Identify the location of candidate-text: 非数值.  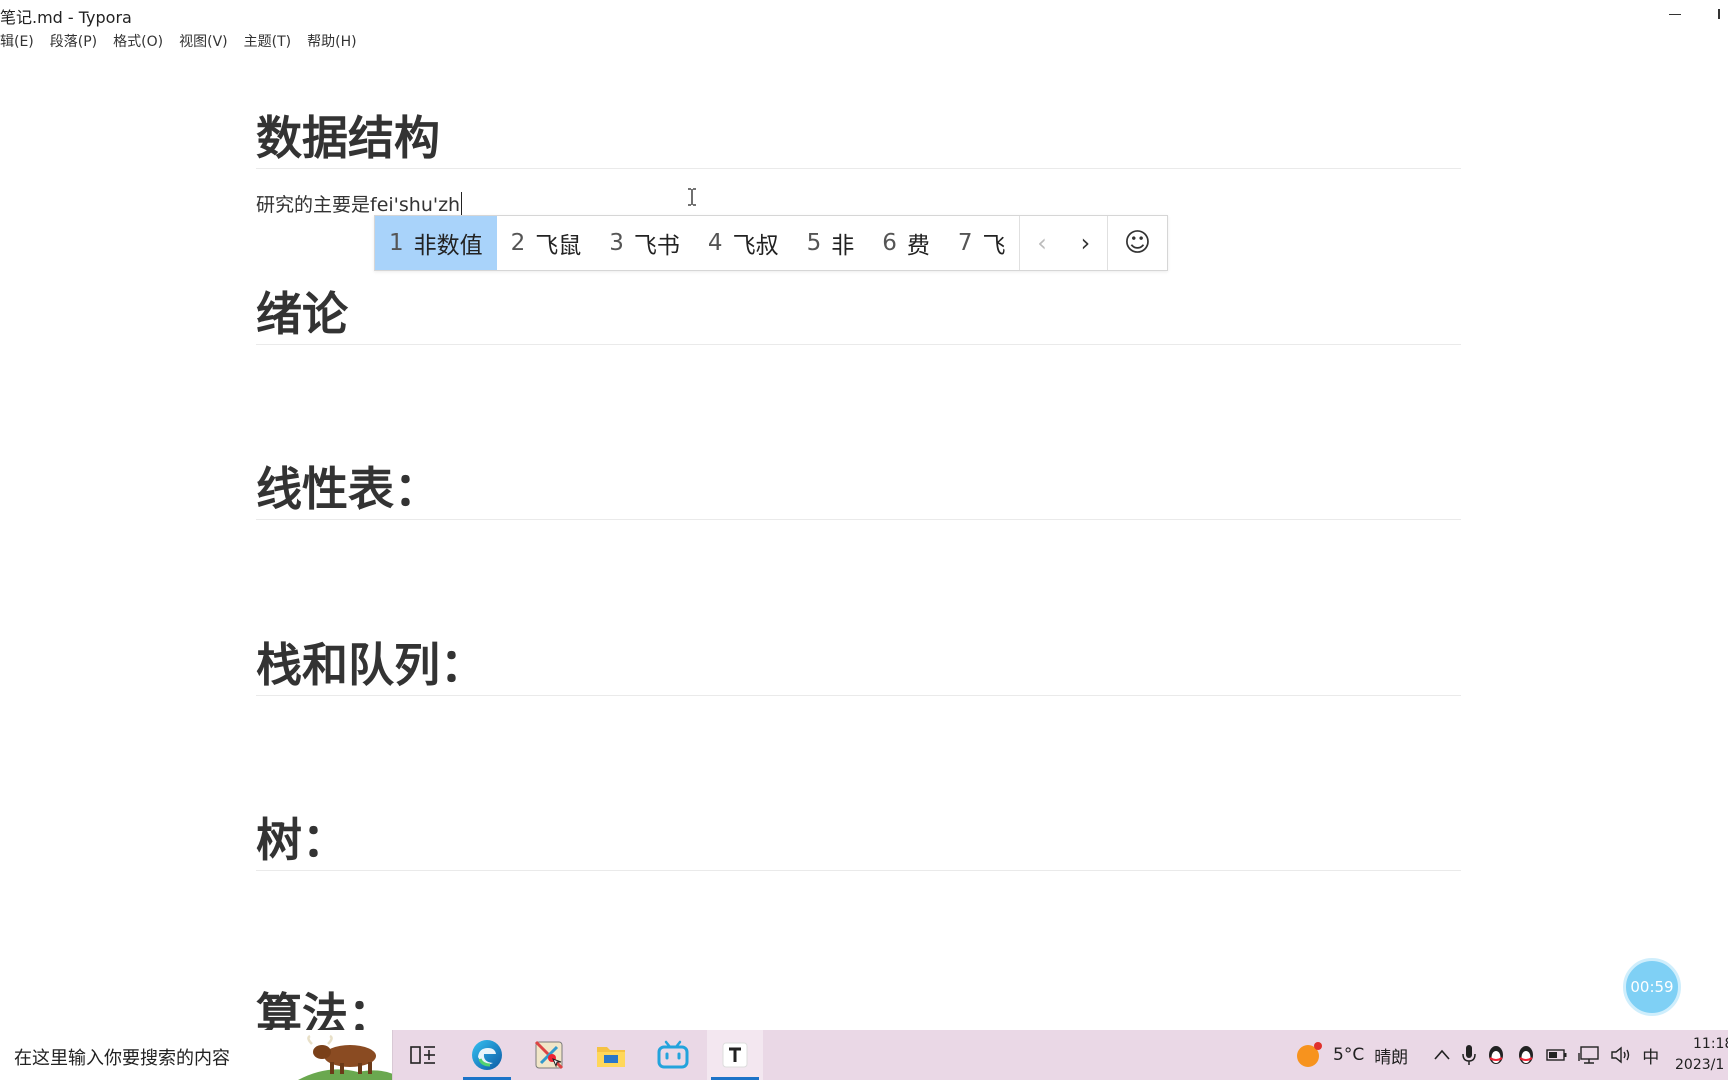
(448, 246).